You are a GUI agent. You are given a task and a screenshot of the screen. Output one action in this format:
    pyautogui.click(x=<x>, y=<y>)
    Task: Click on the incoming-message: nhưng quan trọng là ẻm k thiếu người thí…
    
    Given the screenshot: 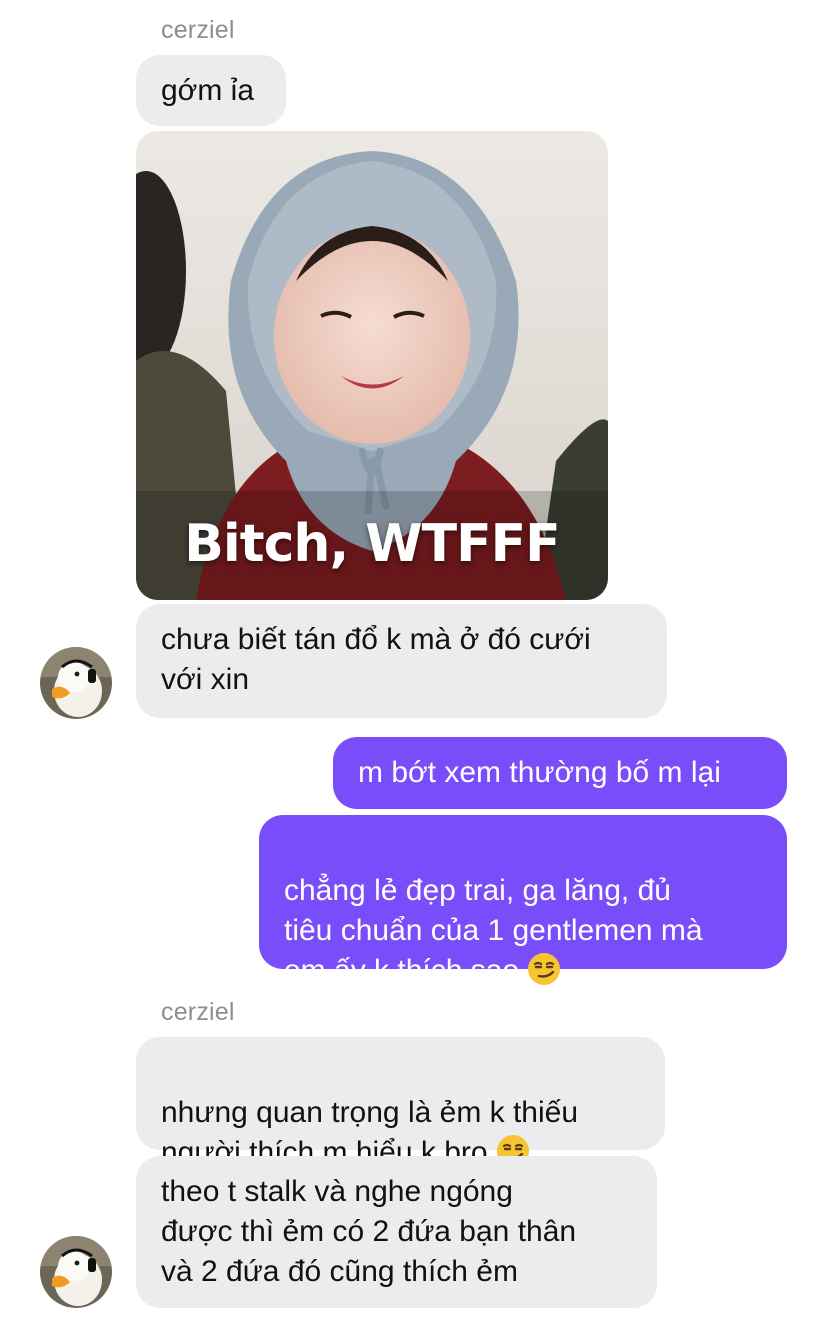 What is the action you would take?
    pyautogui.click(x=400, y=1103)
    